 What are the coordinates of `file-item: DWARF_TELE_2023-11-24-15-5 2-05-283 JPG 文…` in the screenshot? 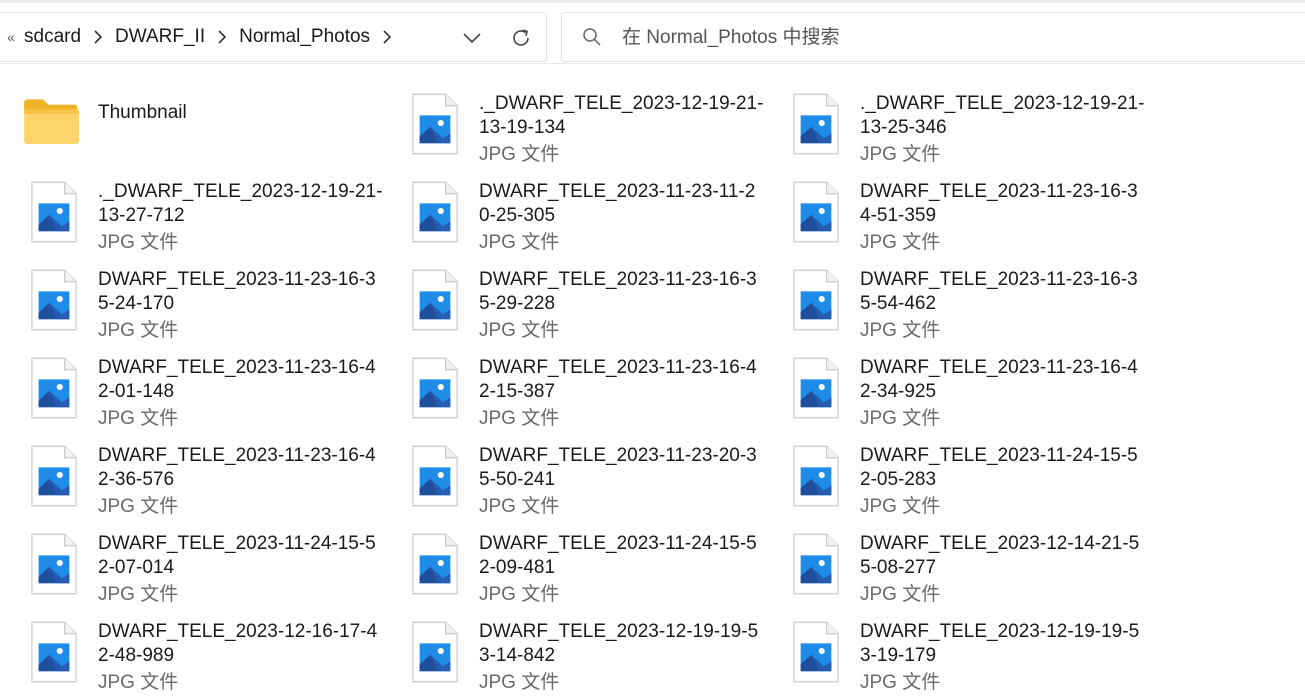 It's located at (977, 482).